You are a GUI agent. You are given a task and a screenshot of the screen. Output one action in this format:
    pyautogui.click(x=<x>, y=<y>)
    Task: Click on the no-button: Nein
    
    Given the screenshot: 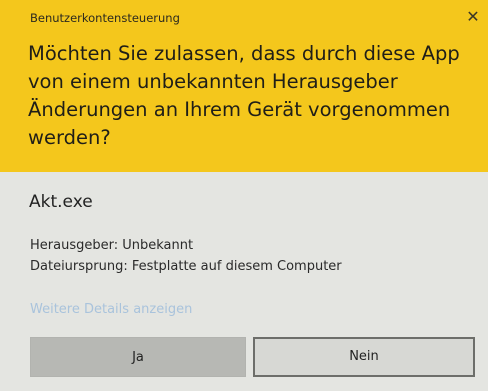 What is the action you would take?
    pyautogui.click(x=364, y=357)
    